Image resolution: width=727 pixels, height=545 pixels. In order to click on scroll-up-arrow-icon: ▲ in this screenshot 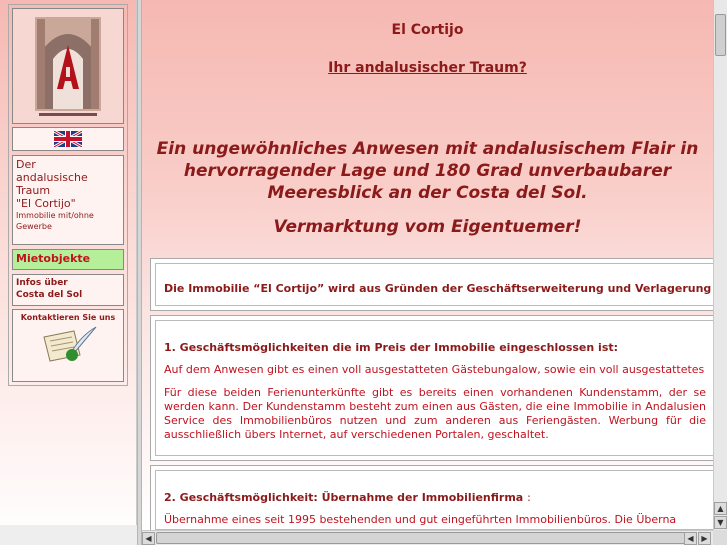, I will do `click(720, 508)`.